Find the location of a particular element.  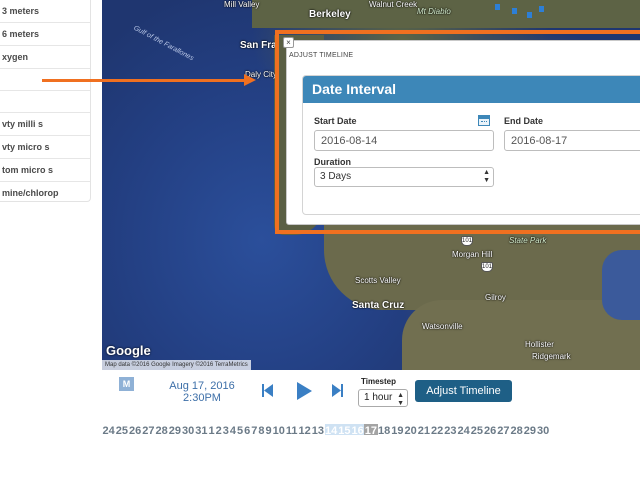

timestep-label: Timestep is located at coordinates (378, 381).